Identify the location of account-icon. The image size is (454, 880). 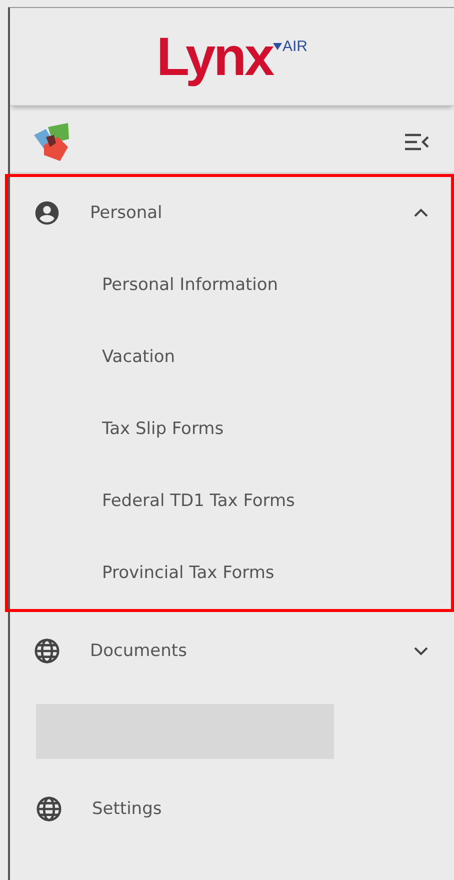
(47, 213).